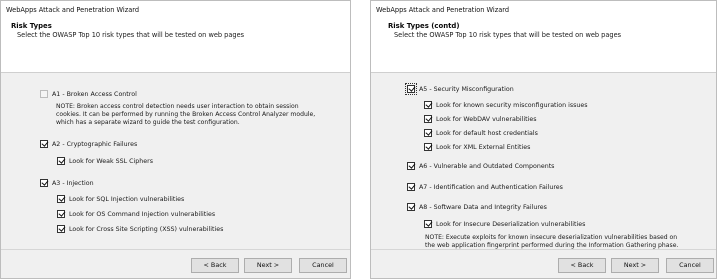 The image size is (717, 279). I want to click on checkbox-a5-security-misconfiguration: A5 - Security Misconfiguration, so click(459, 89).